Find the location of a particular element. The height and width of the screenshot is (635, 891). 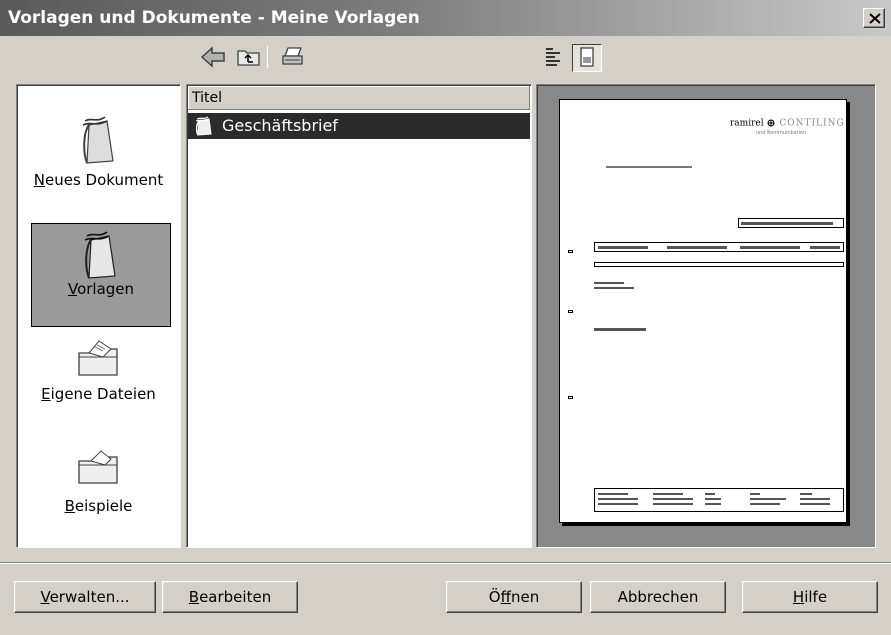

samples-folder-icon is located at coordinates (97, 467).